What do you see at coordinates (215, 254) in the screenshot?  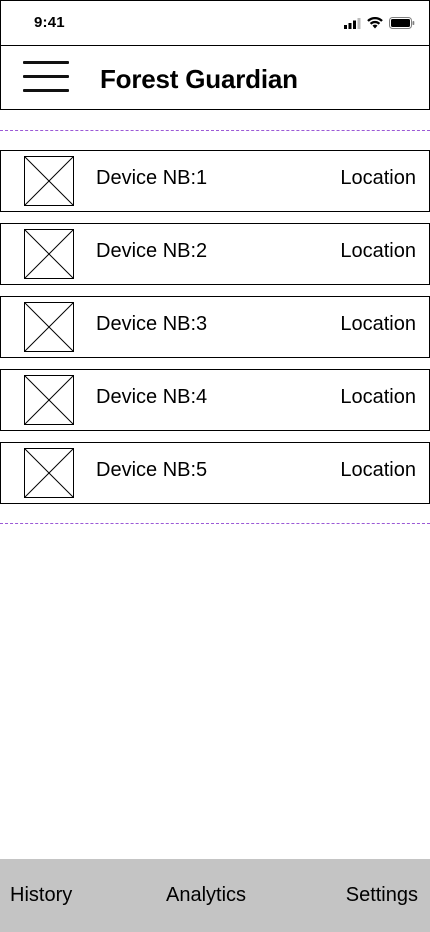 I see `device-row: Device NB:2 Location` at bounding box center [215, 254].